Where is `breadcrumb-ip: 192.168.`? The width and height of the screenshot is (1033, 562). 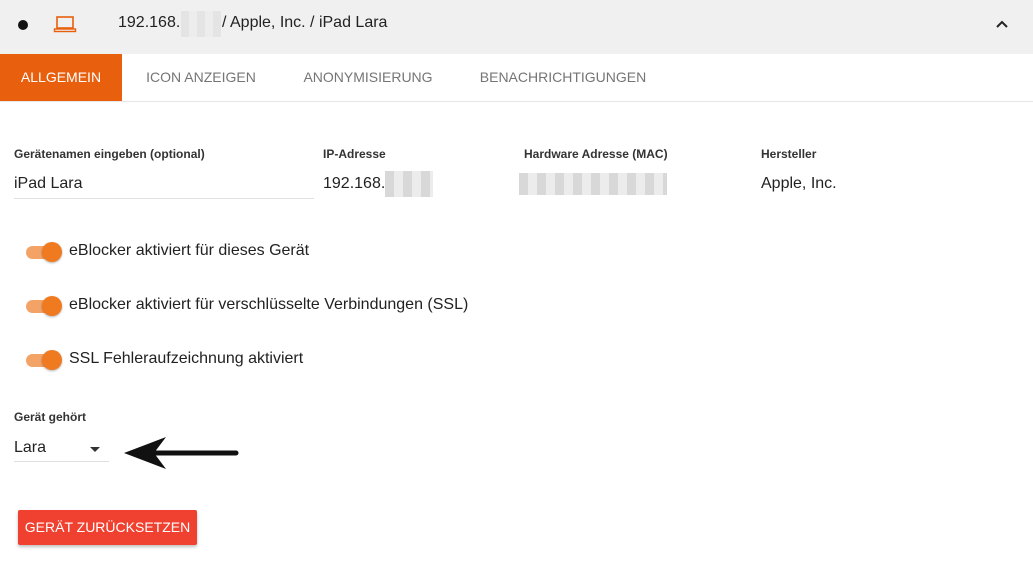
breadcrumb-ip: 192.168. is located at coordinates (149, 22).